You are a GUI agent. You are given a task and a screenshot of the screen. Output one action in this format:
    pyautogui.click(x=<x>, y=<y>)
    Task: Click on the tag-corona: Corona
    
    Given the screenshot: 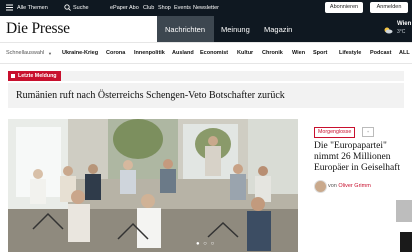 What is the action you would take?
    pyautogui.click(x=115, y=53)
    